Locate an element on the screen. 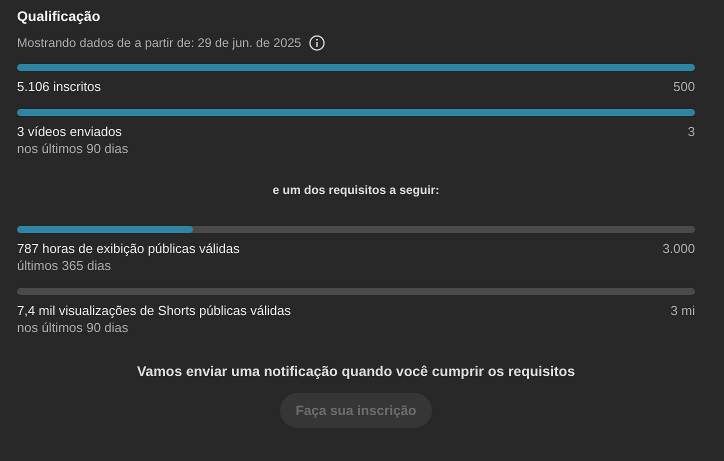 The width and height of the screenshot is (724, 461). requirement-label: 787 horas de exibição públicas válidas is located at coordinates (128, 248).